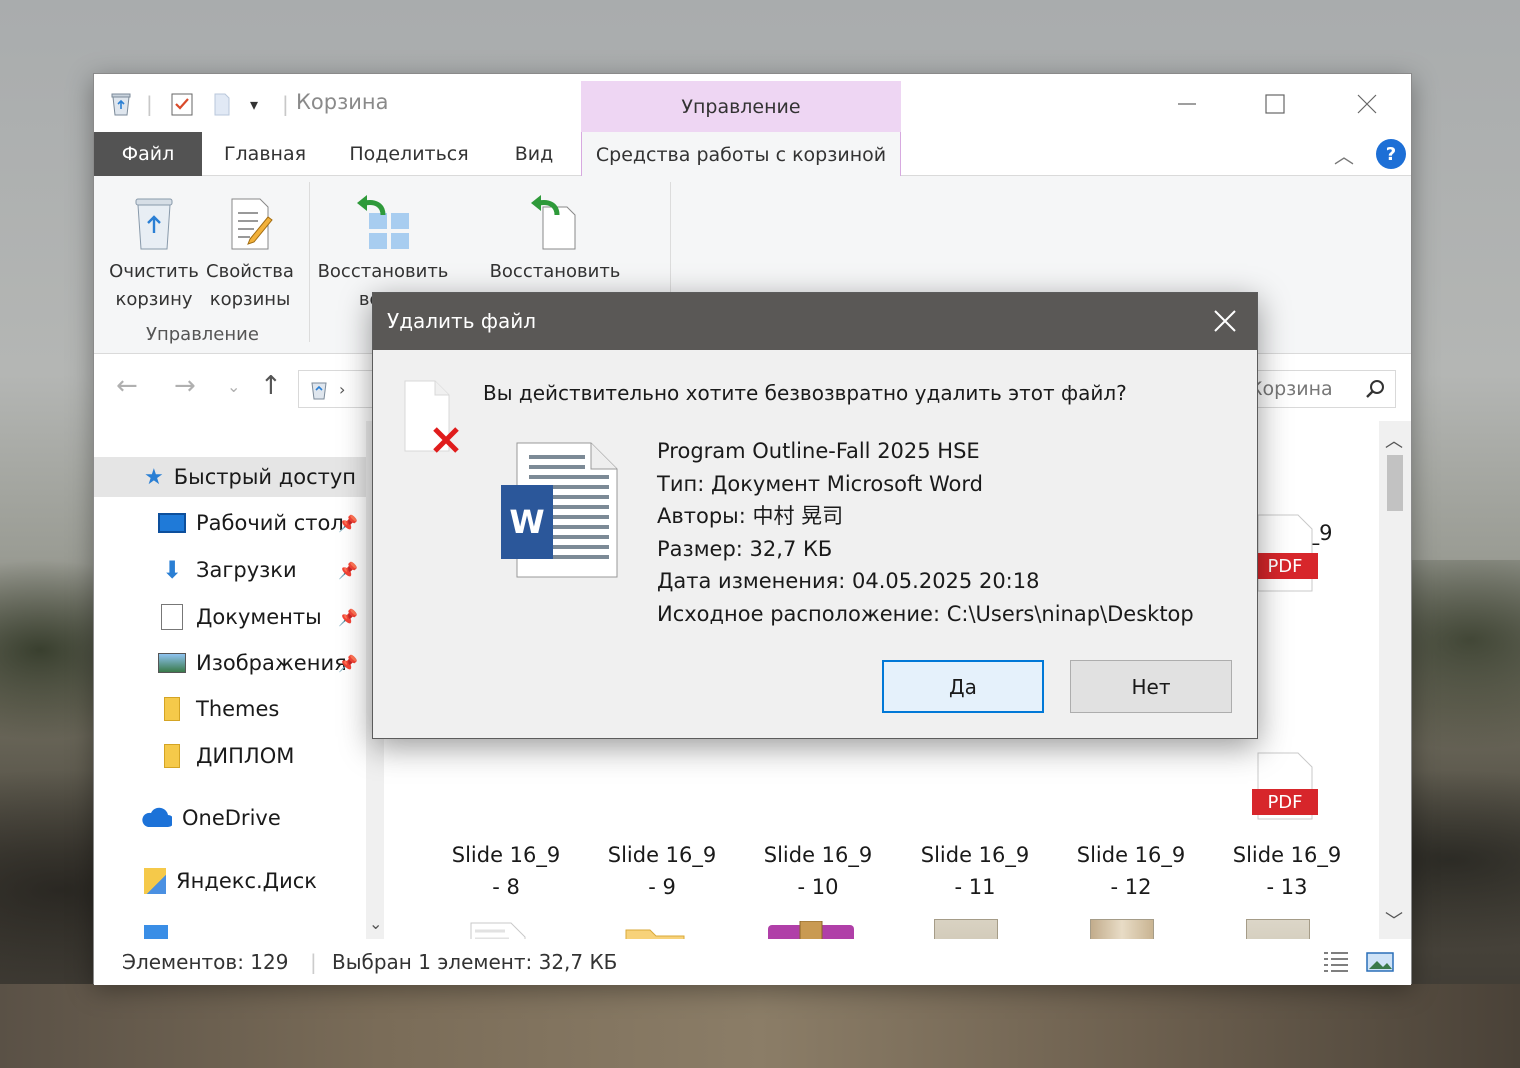 This screenshot has height=1068, width=1520. Describe the element at coordinates (383, 223) in the screenshot. I see `restore-all-icon` at that location.